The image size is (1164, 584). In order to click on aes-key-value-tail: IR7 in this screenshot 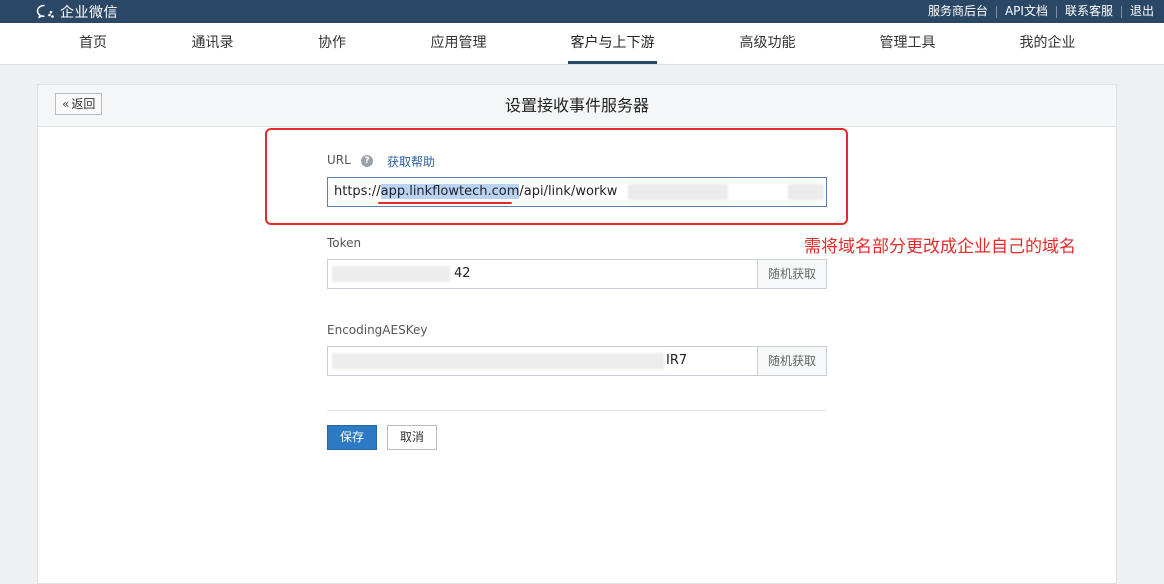, I will do `click(677, 360)`.